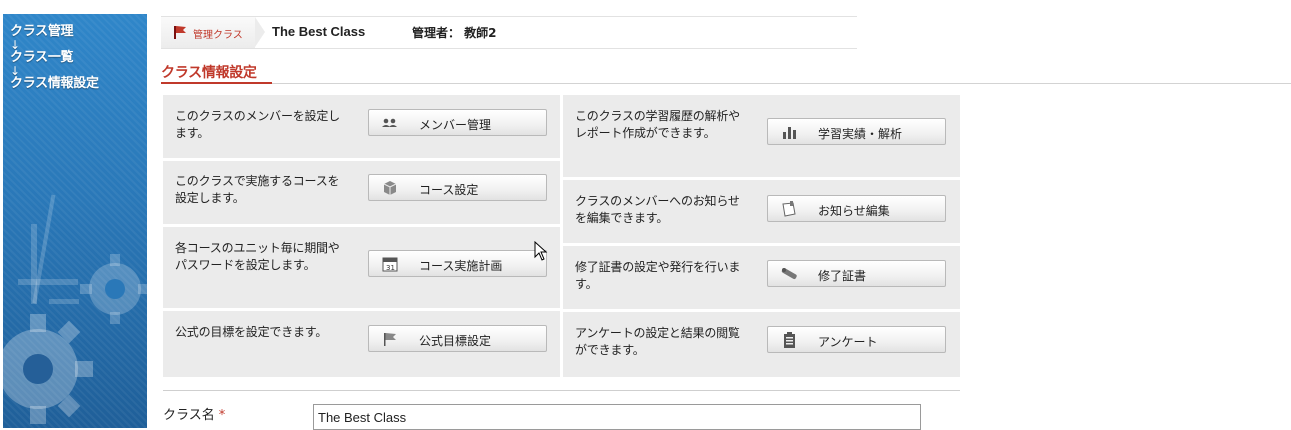 The height and width of the screenshot is (430, 1291). Describe the element at coordinates (848, 342) in the screenshot. I see `survey-label: アンケート` at that location.